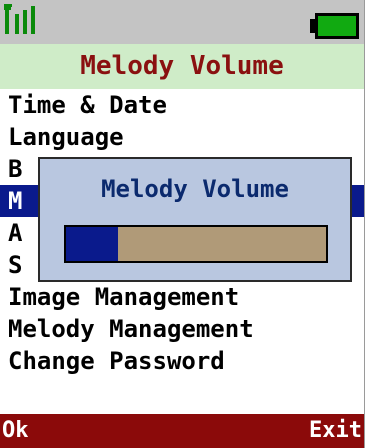 This screenshot has width=374, height=448. Describe the element at coordinates (182, 329) in the screenshot. I see `menu-item-melody-management: Melody Management` at that location.